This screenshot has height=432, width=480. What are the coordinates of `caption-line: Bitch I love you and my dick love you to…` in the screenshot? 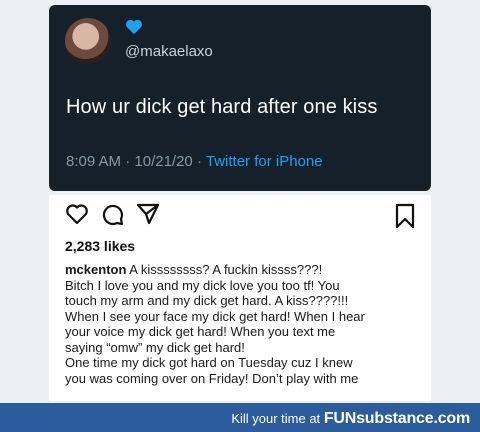 It's located at (202, 285).